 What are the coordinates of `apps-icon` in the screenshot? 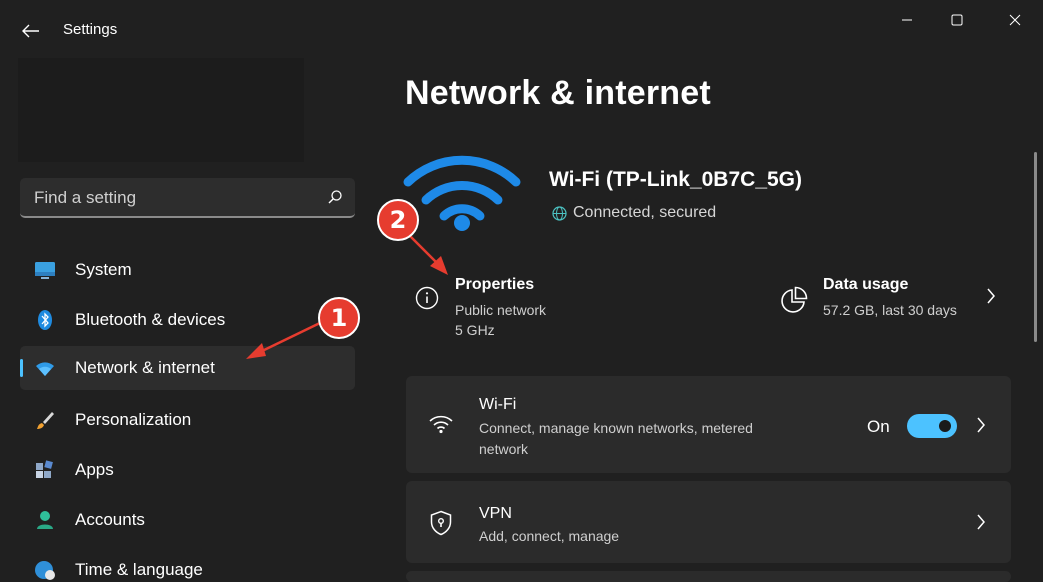 It's located at (44, 469).